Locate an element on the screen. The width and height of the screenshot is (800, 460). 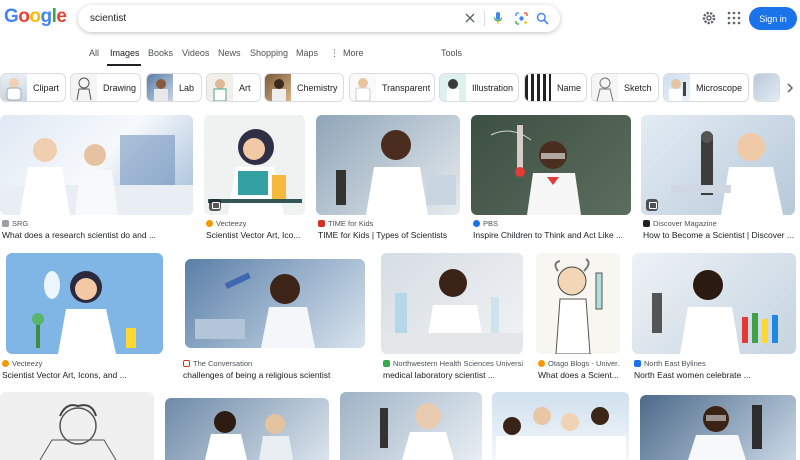
chip-label: Microscope is located at coordinates (719, 87).